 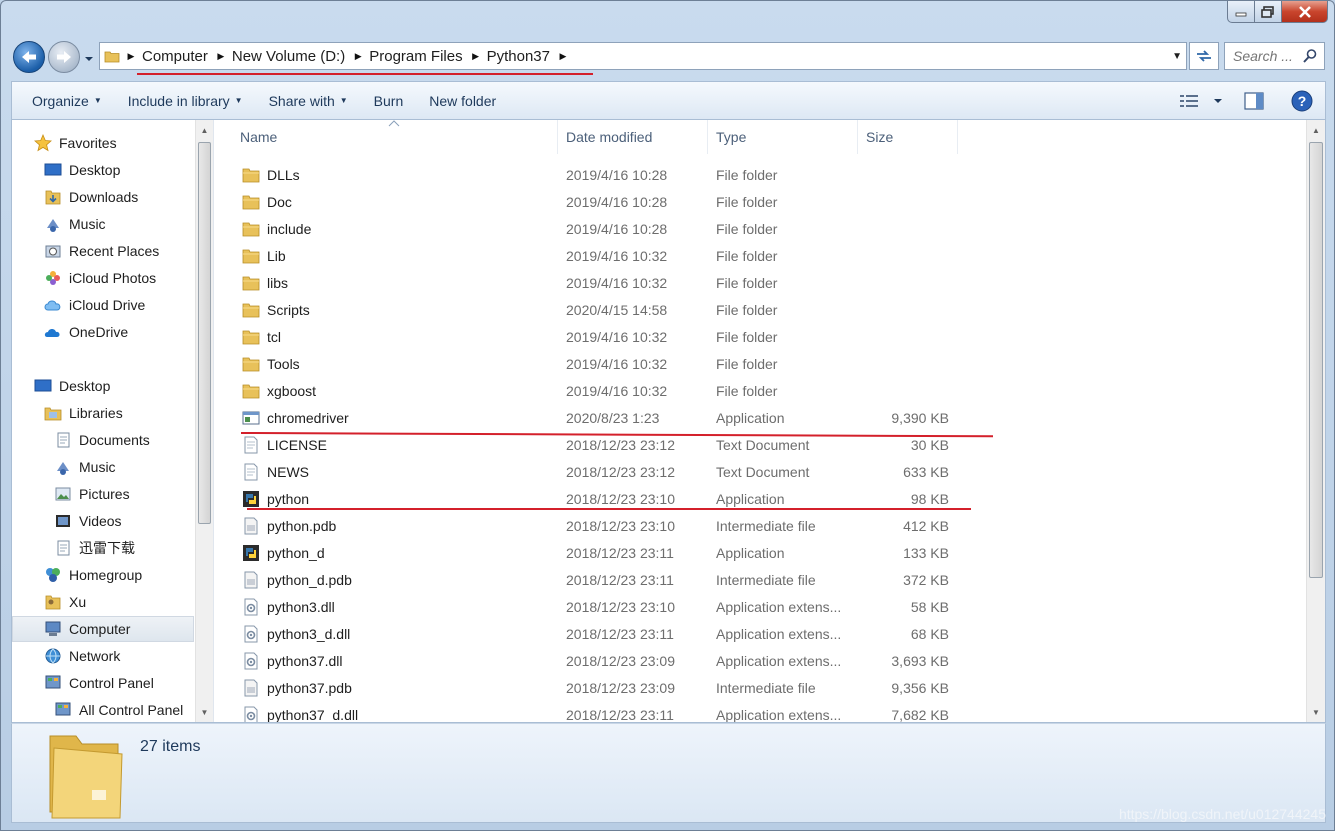 I want to click on file-name-cell: chromedriver, so click(x=295, y=417).